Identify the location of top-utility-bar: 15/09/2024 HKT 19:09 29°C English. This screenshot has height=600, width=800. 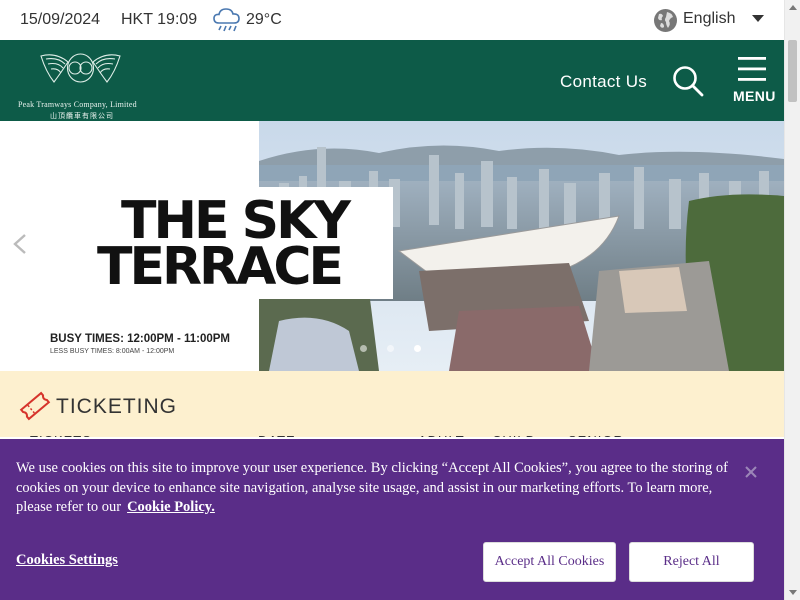
(392, 20).